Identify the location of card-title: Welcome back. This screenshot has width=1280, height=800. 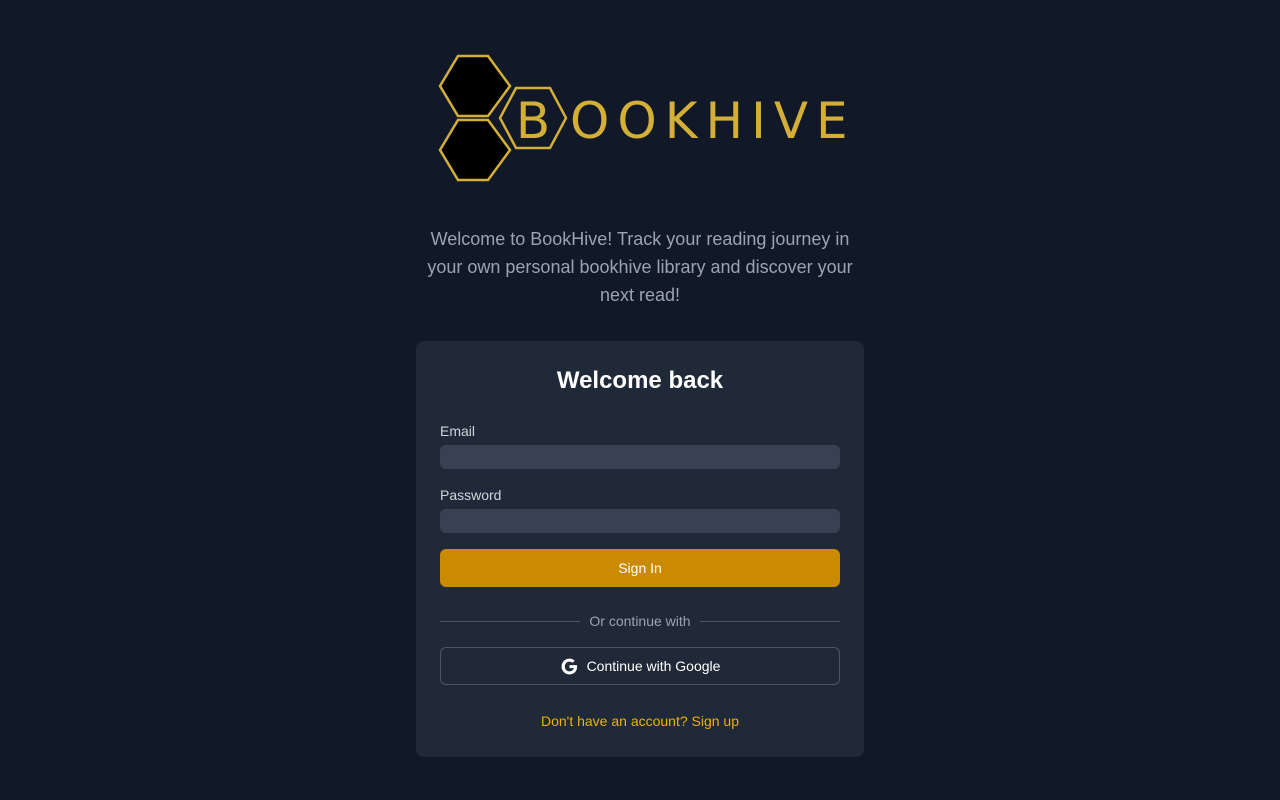
(640, 380).